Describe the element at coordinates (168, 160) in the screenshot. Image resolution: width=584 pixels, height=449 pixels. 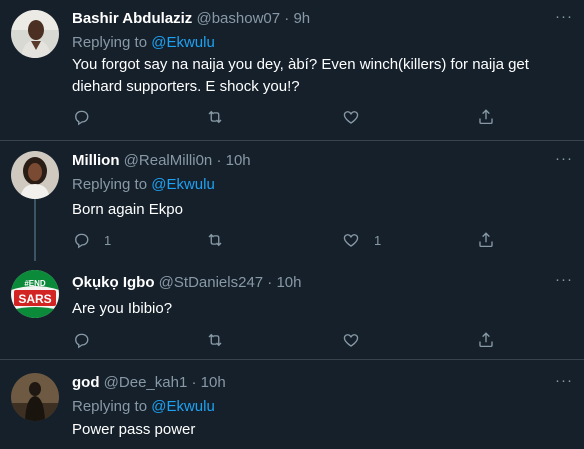
I see `author-handle: @RealMilli0n` at that location.